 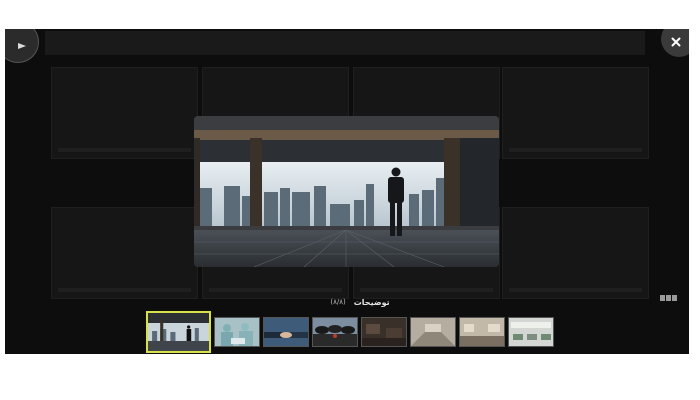 I want to click on caption: توضیحات (۸/۸), so click(x=360, y=302).